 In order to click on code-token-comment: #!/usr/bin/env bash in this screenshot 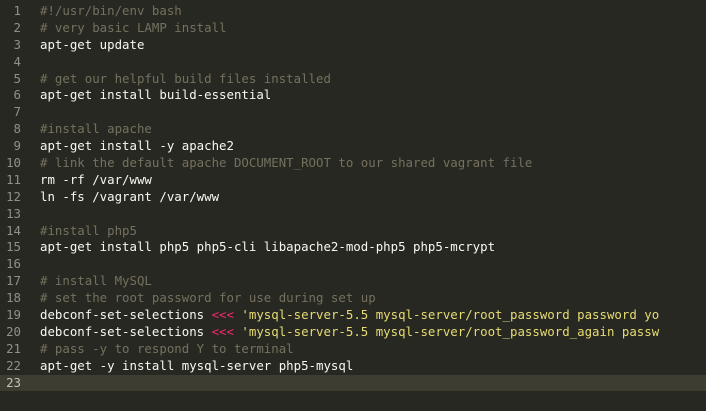, I will do `click(111, 10)`.